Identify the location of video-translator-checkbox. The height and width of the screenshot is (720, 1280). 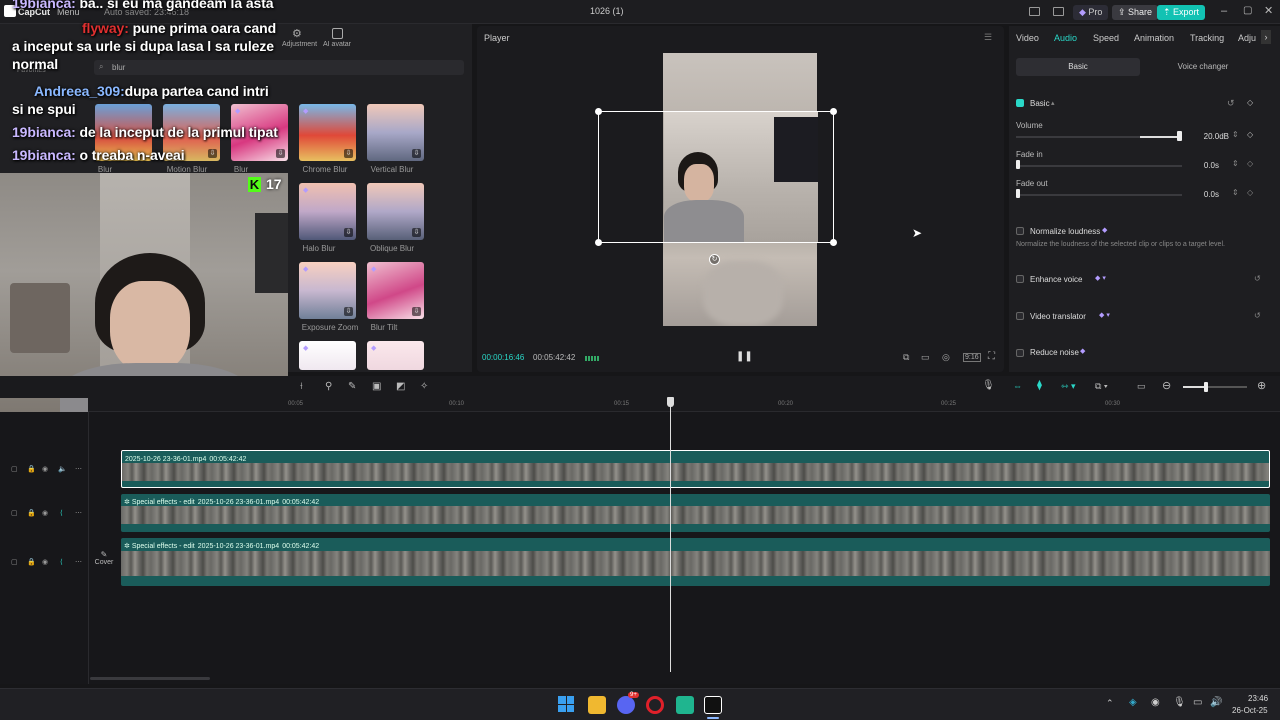
(1020, 316).